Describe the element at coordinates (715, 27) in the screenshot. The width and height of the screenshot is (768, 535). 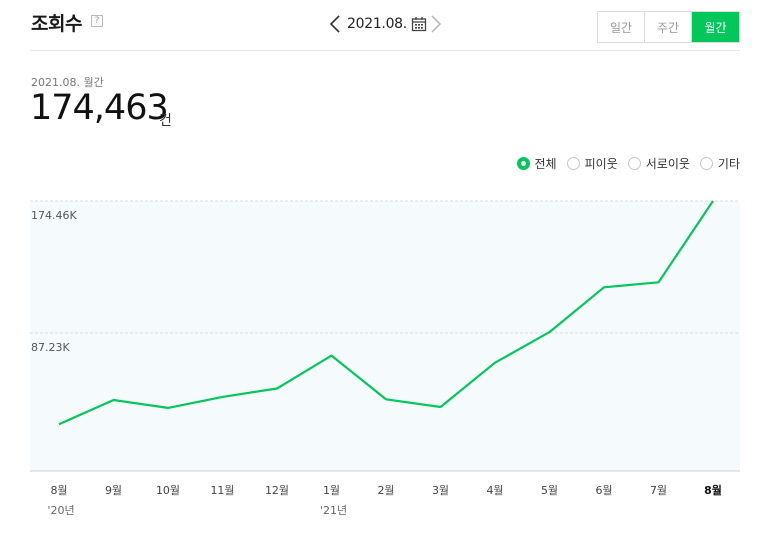
I see `tab-monthly: 월간` at that location.